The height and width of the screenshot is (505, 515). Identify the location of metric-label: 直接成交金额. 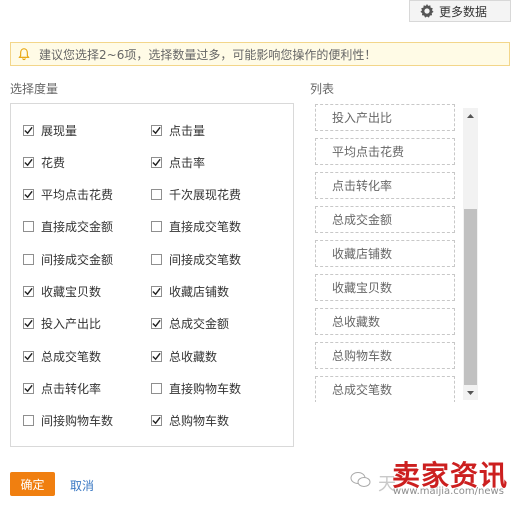
(77, 227).